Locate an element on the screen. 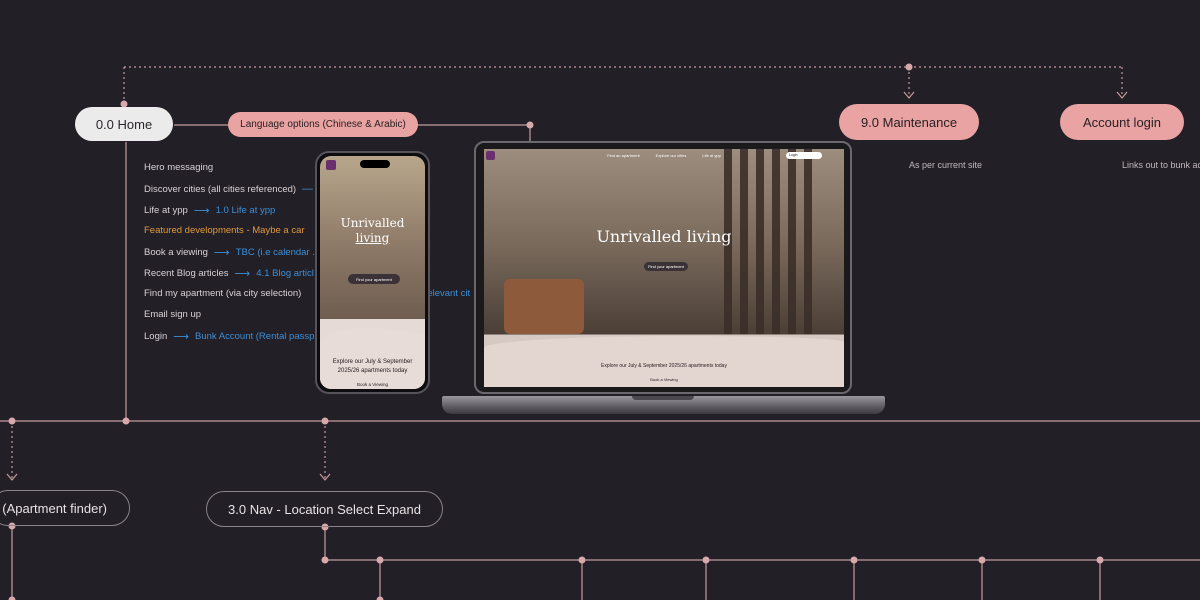 The height and width of the screenshot is (600, 1200). list-item: Featured developments - Maybe a car is located at coordinates (224, 230).